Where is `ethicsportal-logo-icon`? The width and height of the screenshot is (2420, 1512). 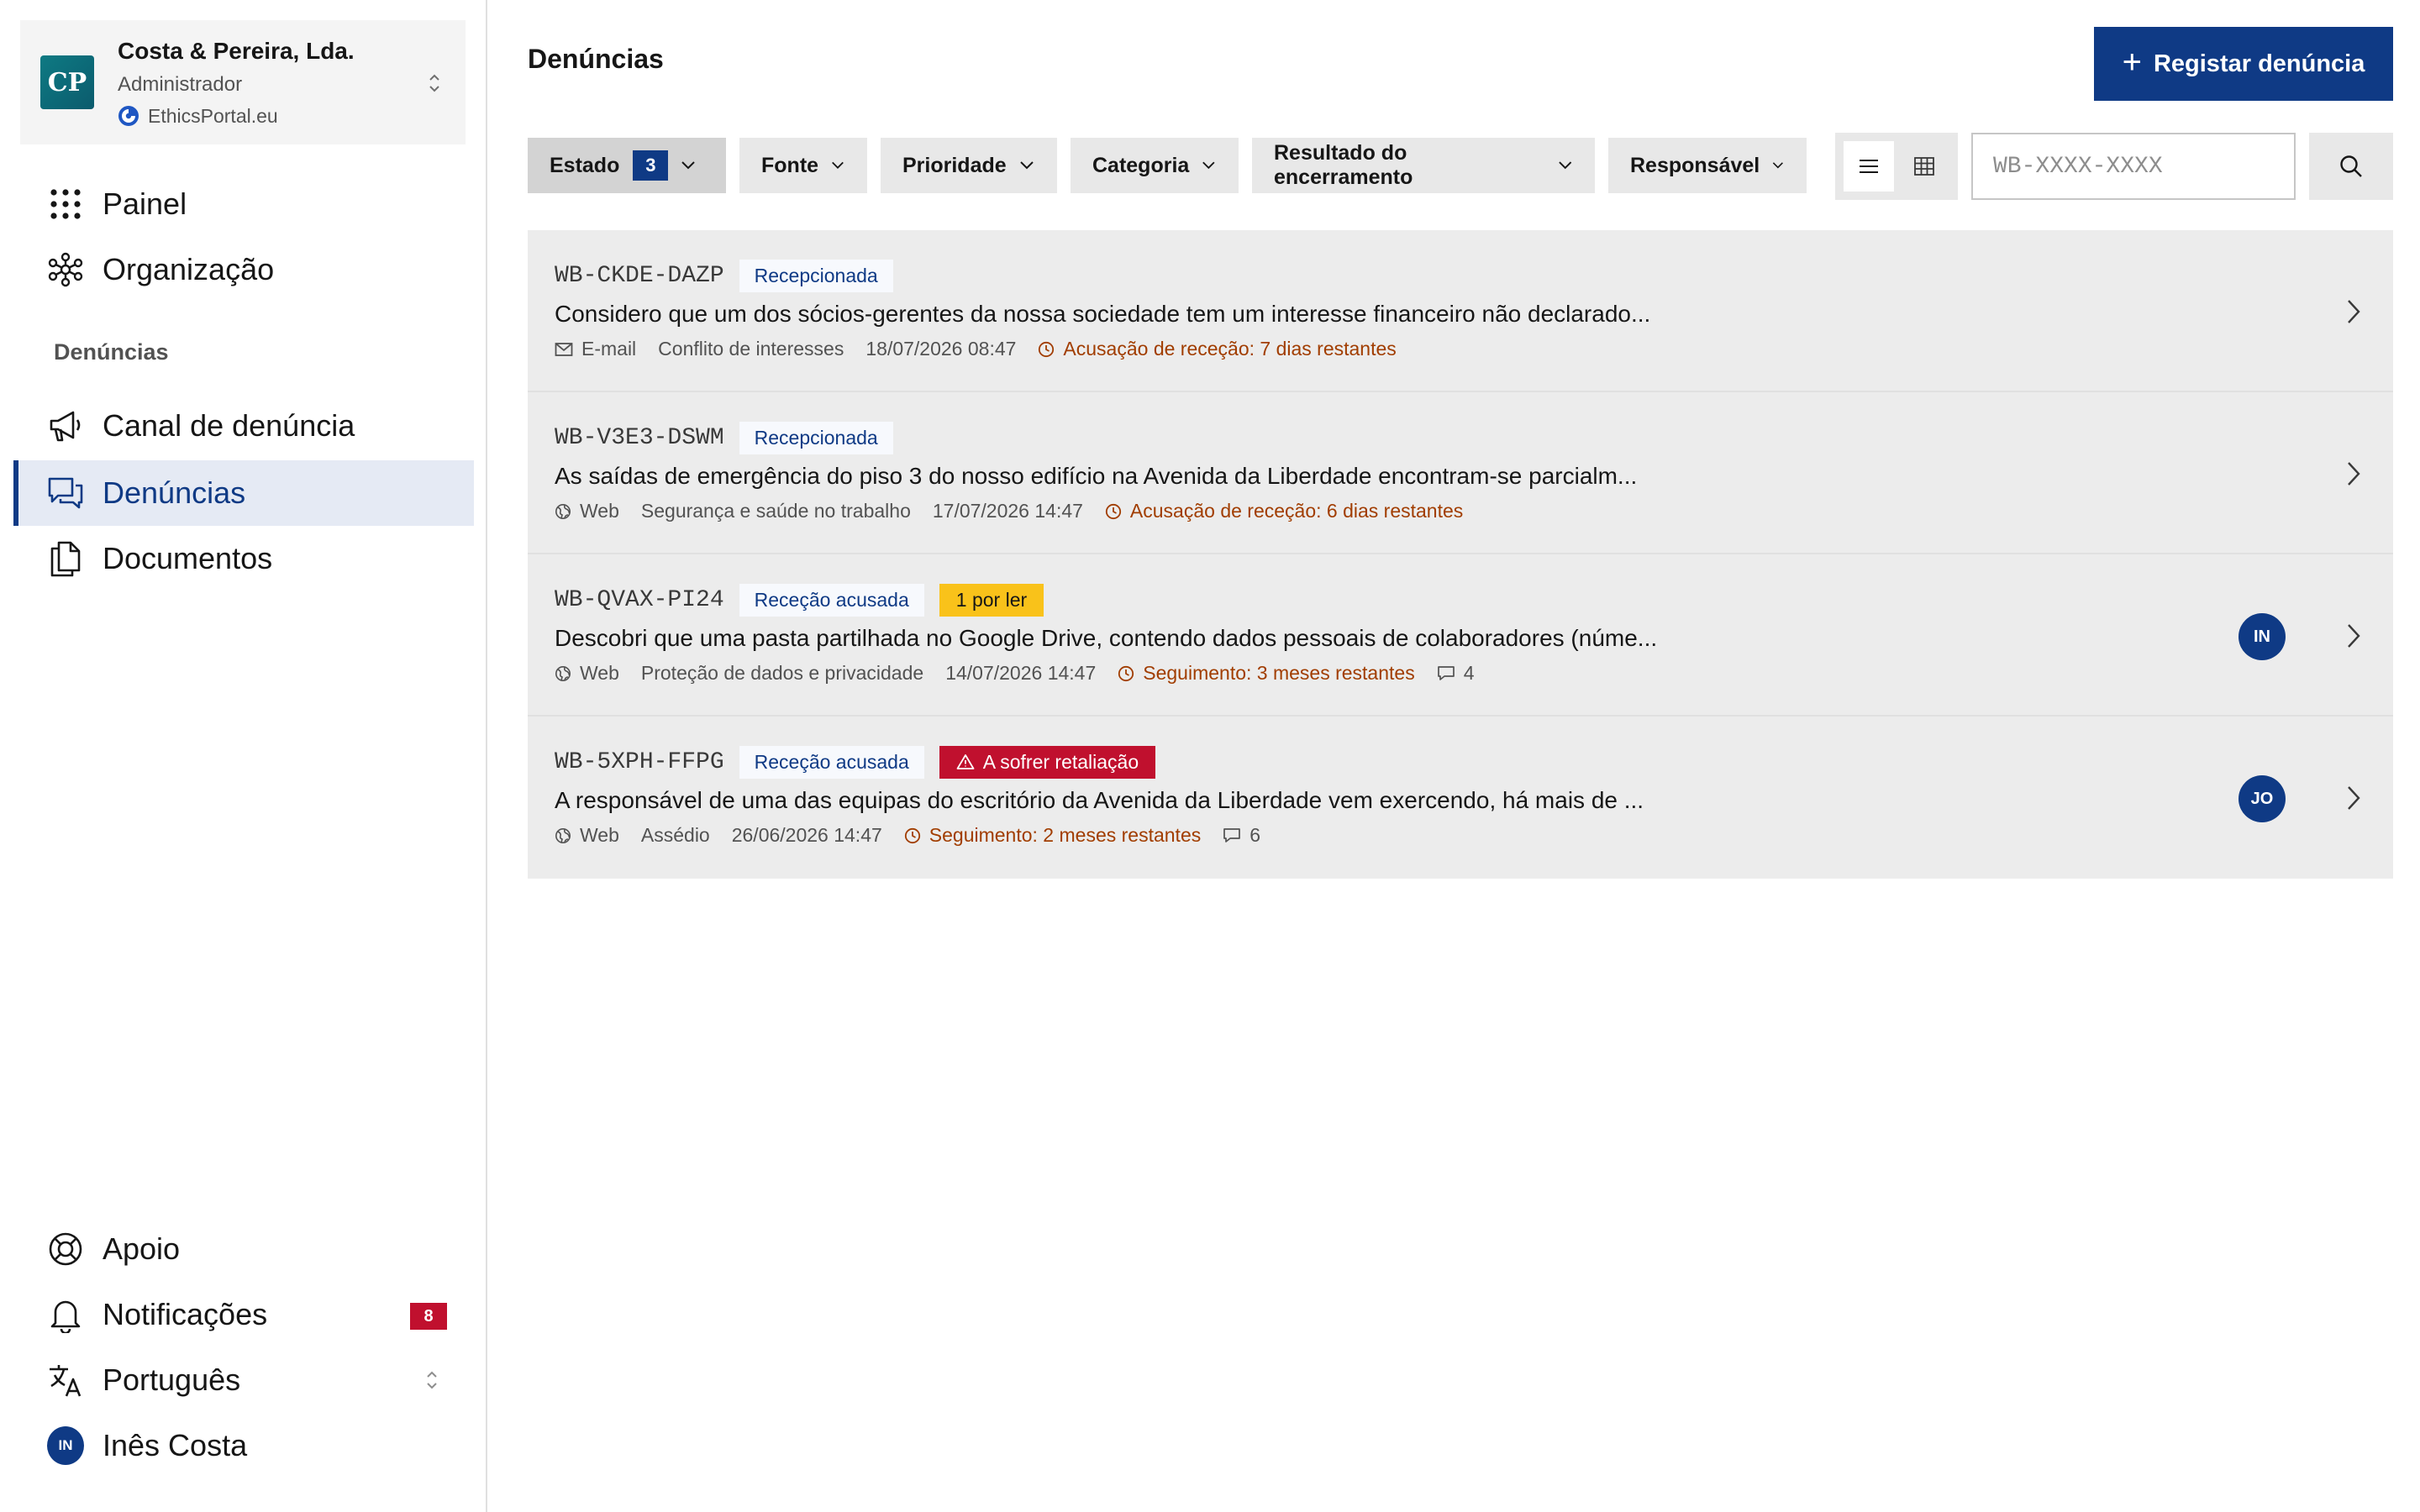 ethicsportal-logo-icon is located at coordinates (128, 116).